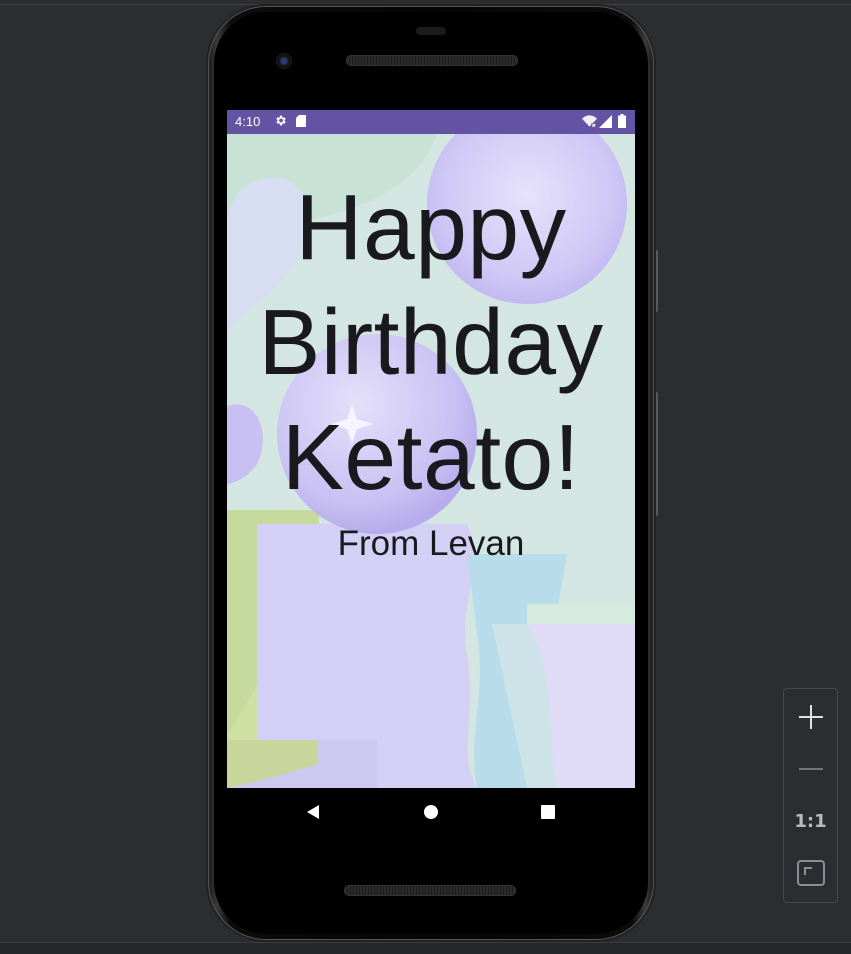 The height and width of the screenshot is (954, 851). Describe the element at coordinates (425, 948) in the screenshot. I see `bottom-status-strip` at that location.